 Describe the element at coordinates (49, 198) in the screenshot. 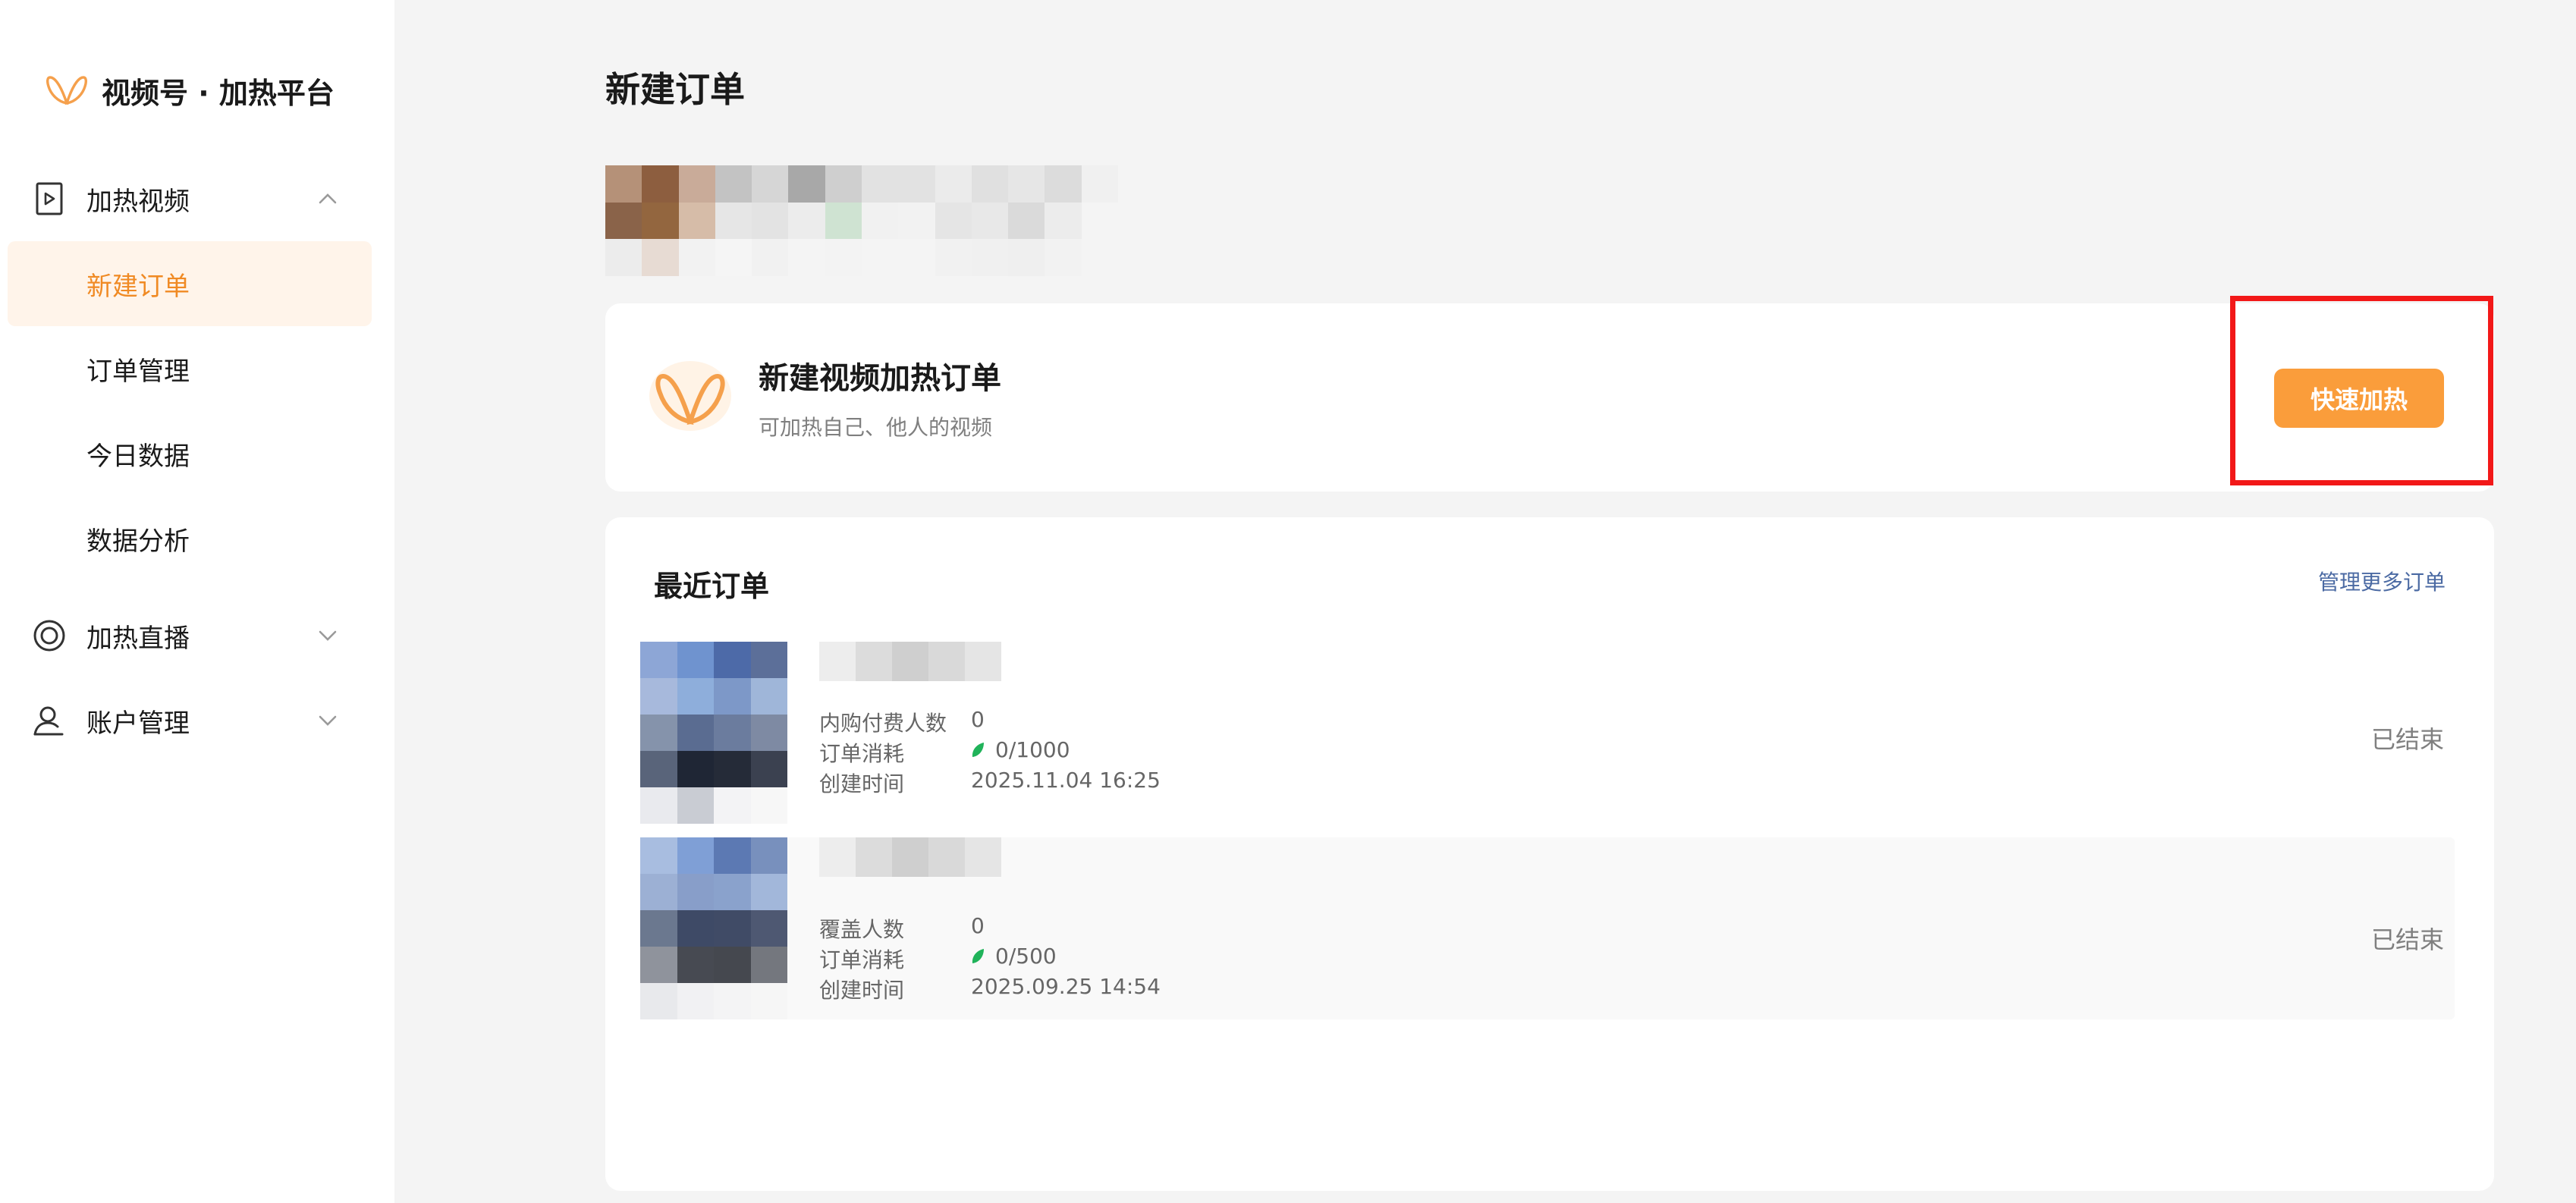

I see `play-video-icon` at that location.